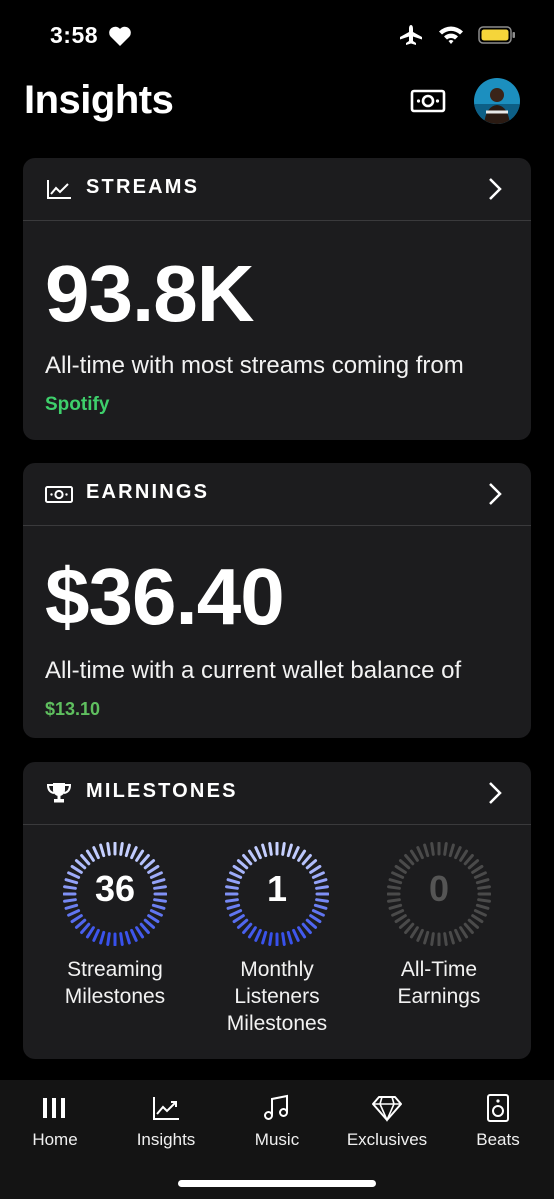  I want to click on nav-beats: Beats, so click(498, 1122).